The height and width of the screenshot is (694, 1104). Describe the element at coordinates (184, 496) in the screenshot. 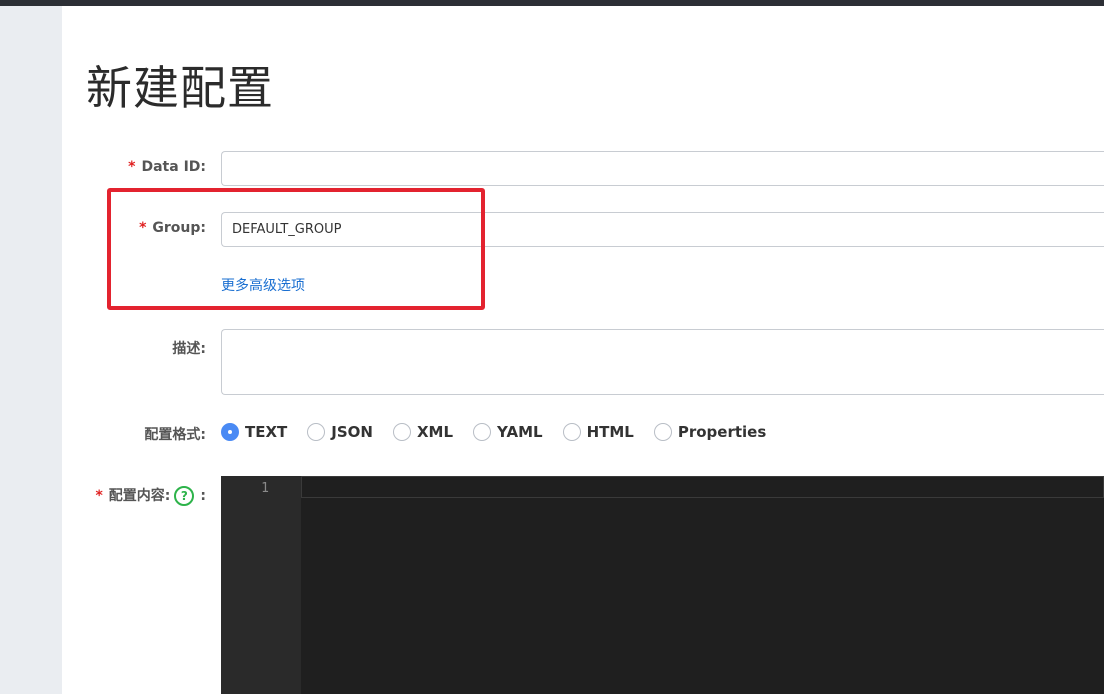

I see `help-icon: ?` at that location.